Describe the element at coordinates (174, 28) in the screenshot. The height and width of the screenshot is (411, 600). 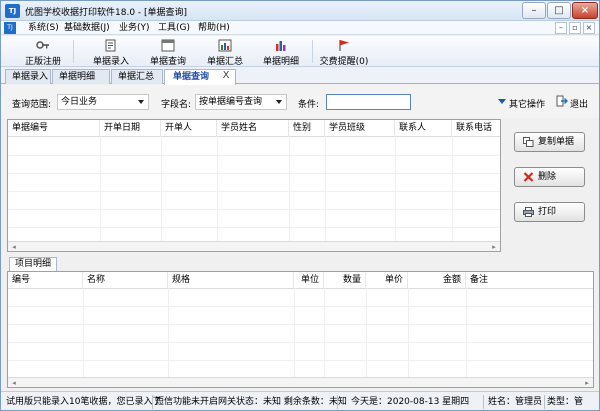
I see `menu-tools: 工具(G)` at that location.